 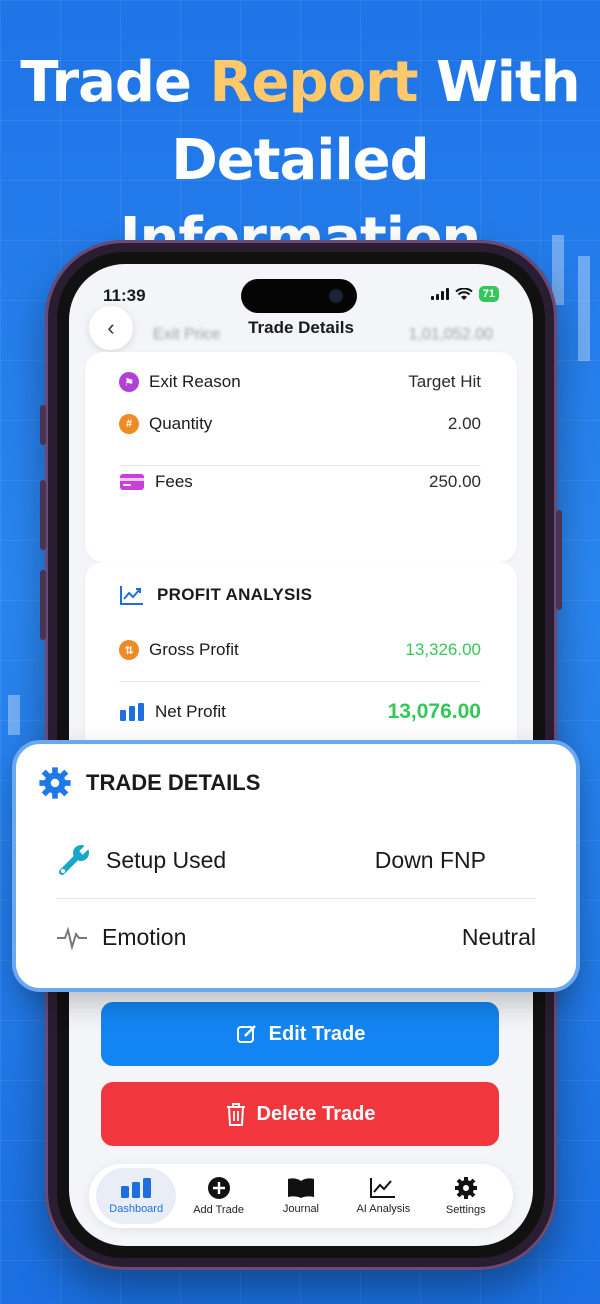 I want to click on section-title: PROFIT ANALYSIS, so click(x=215, y=595).